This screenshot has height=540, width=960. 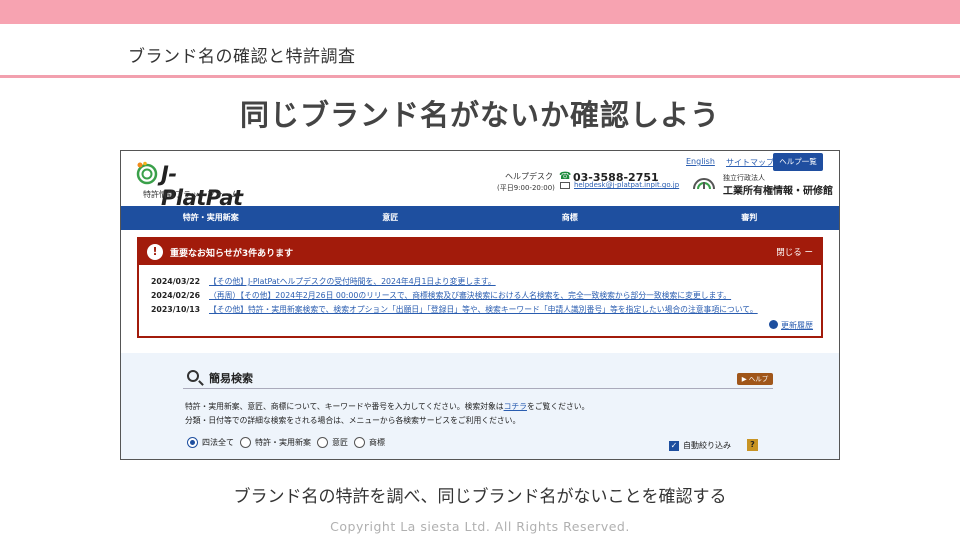 I want to click on help-list-button: ヘルプ一覧, so click(x=798, y=162).